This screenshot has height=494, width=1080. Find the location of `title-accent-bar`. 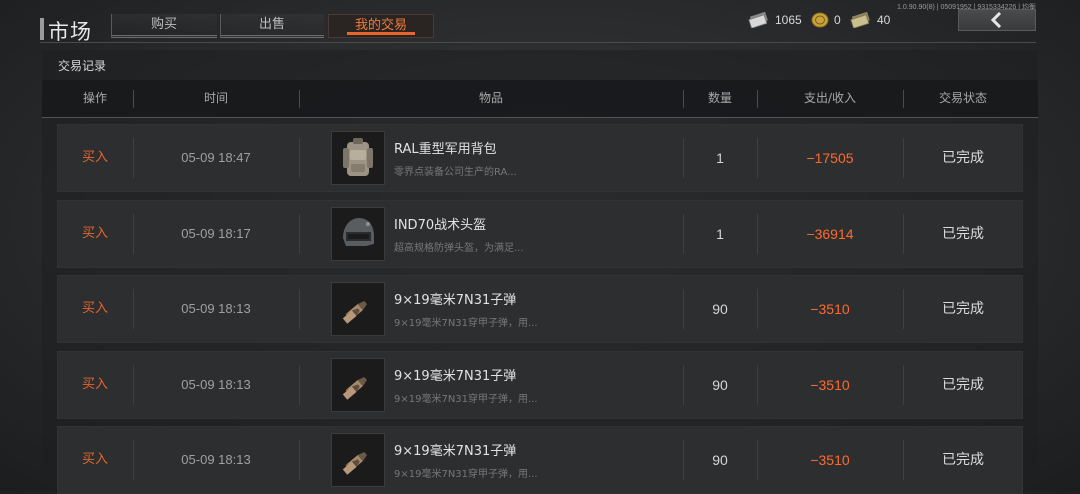

title-accent-bar is located at coordinates (42, 29).